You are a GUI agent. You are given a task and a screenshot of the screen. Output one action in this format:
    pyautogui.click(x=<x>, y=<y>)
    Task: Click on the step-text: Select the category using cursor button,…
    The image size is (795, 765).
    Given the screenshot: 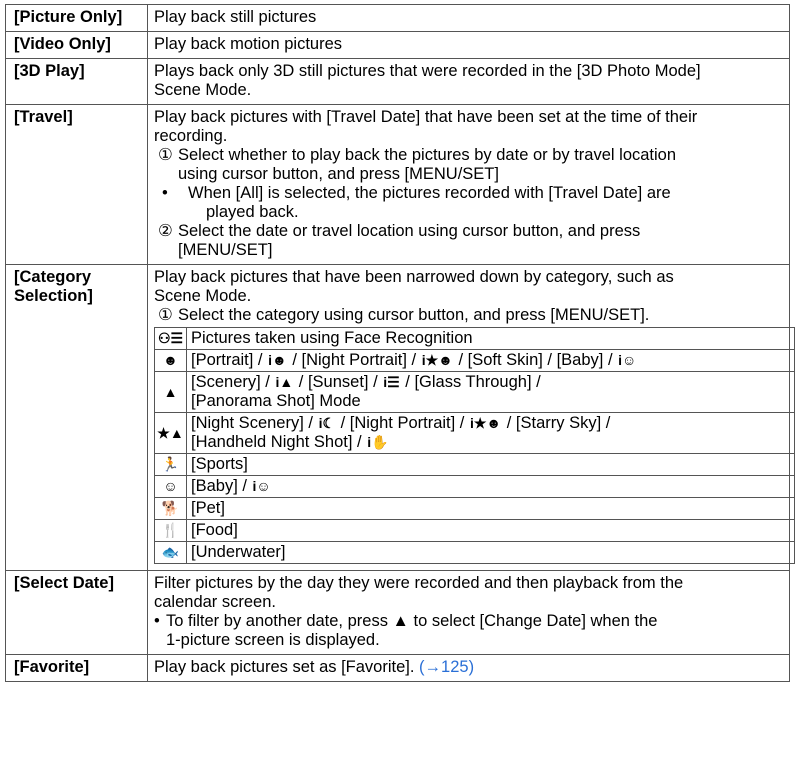 What is the action you would take?
    pyautogui.click(x=414, y=315)
    